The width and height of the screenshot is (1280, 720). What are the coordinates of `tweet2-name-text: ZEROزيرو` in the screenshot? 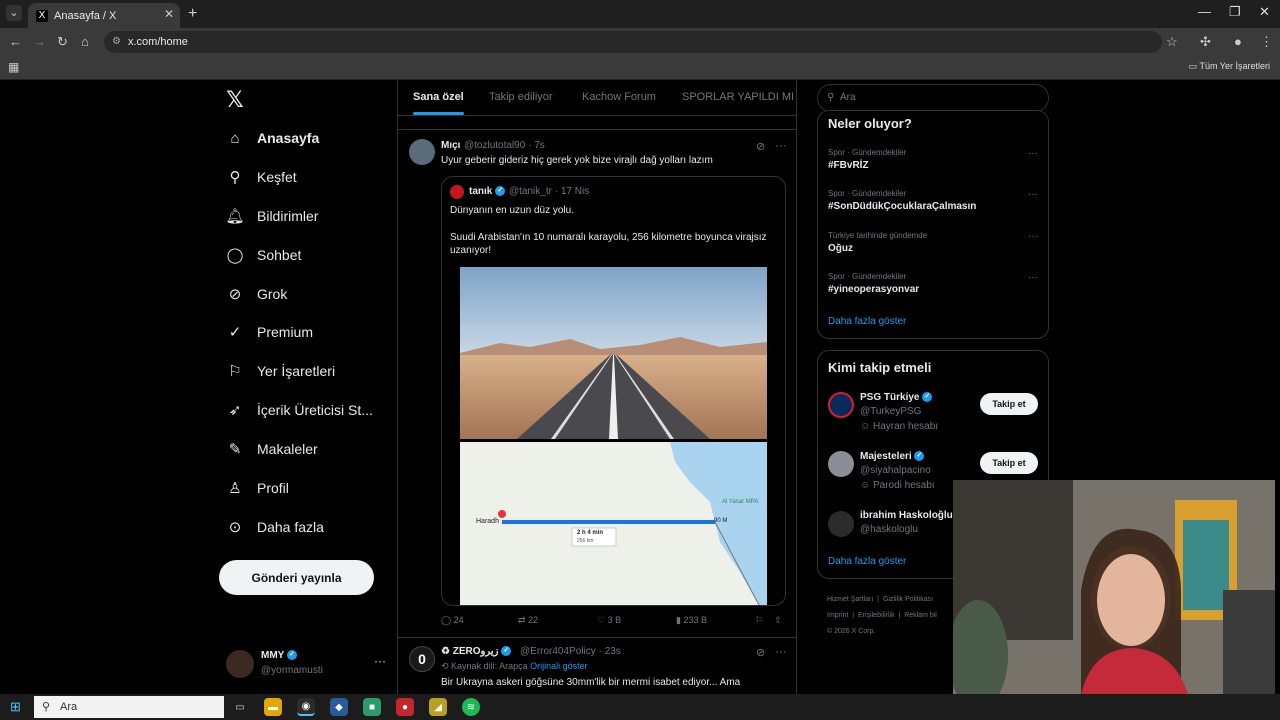 It's located at (475, 651).